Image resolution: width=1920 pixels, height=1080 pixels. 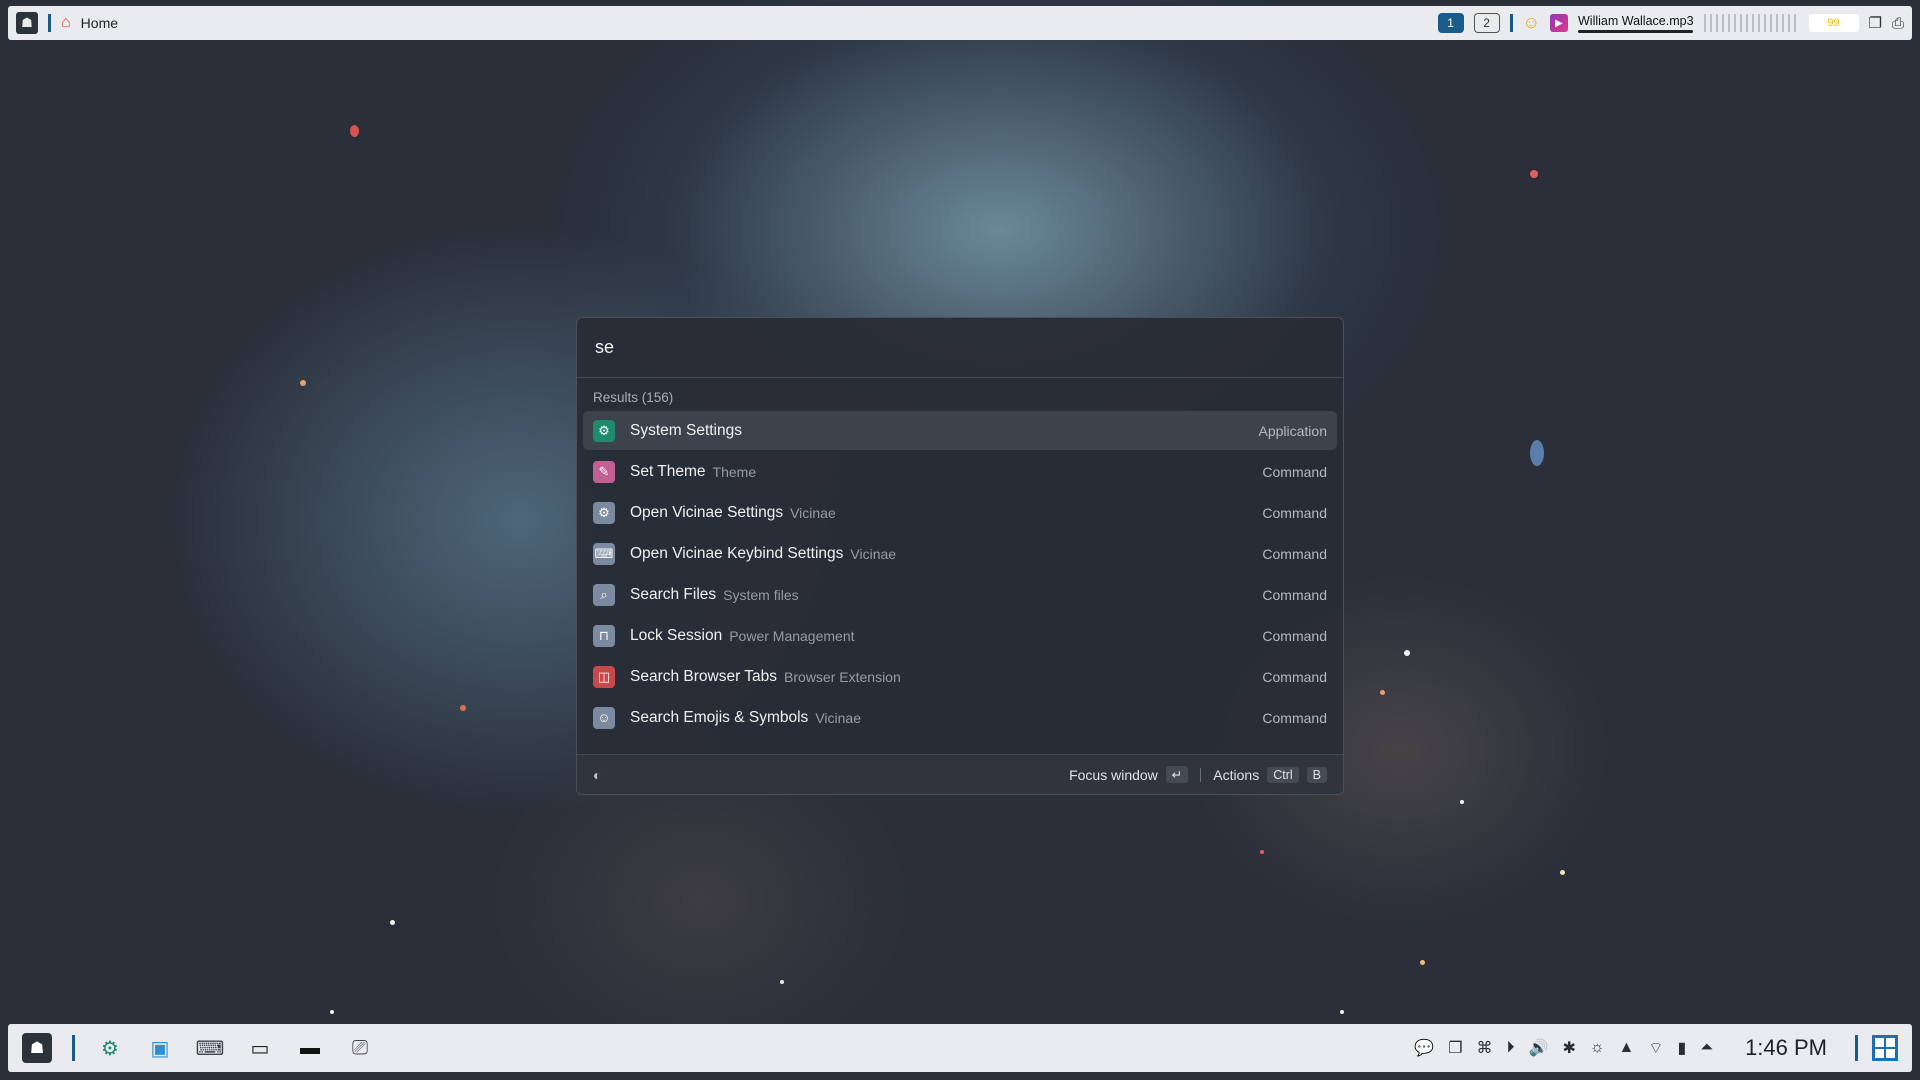 What do you see at coordinates (1450, 23) in the screenshot?
I see `workspace-1-button: 1` at bounding box center [1450, 23].